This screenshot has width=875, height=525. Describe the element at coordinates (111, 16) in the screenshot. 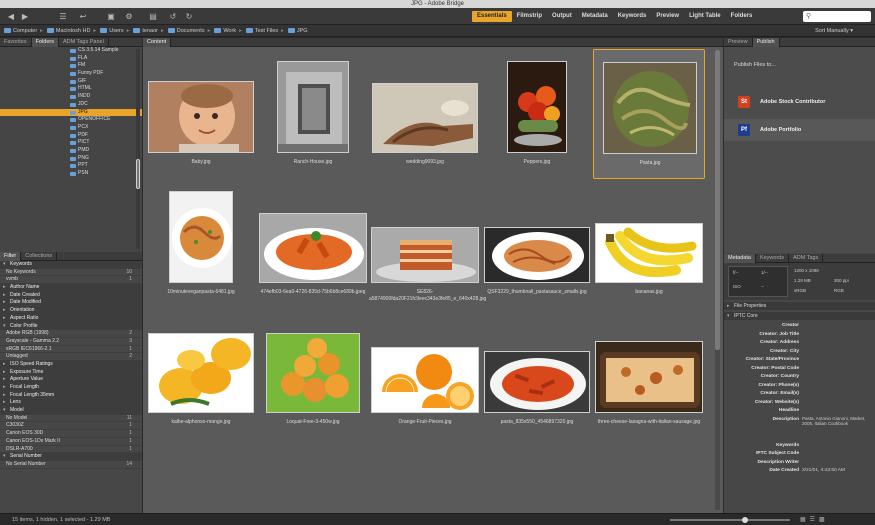

I see `camera-icon: ▣` at that location.